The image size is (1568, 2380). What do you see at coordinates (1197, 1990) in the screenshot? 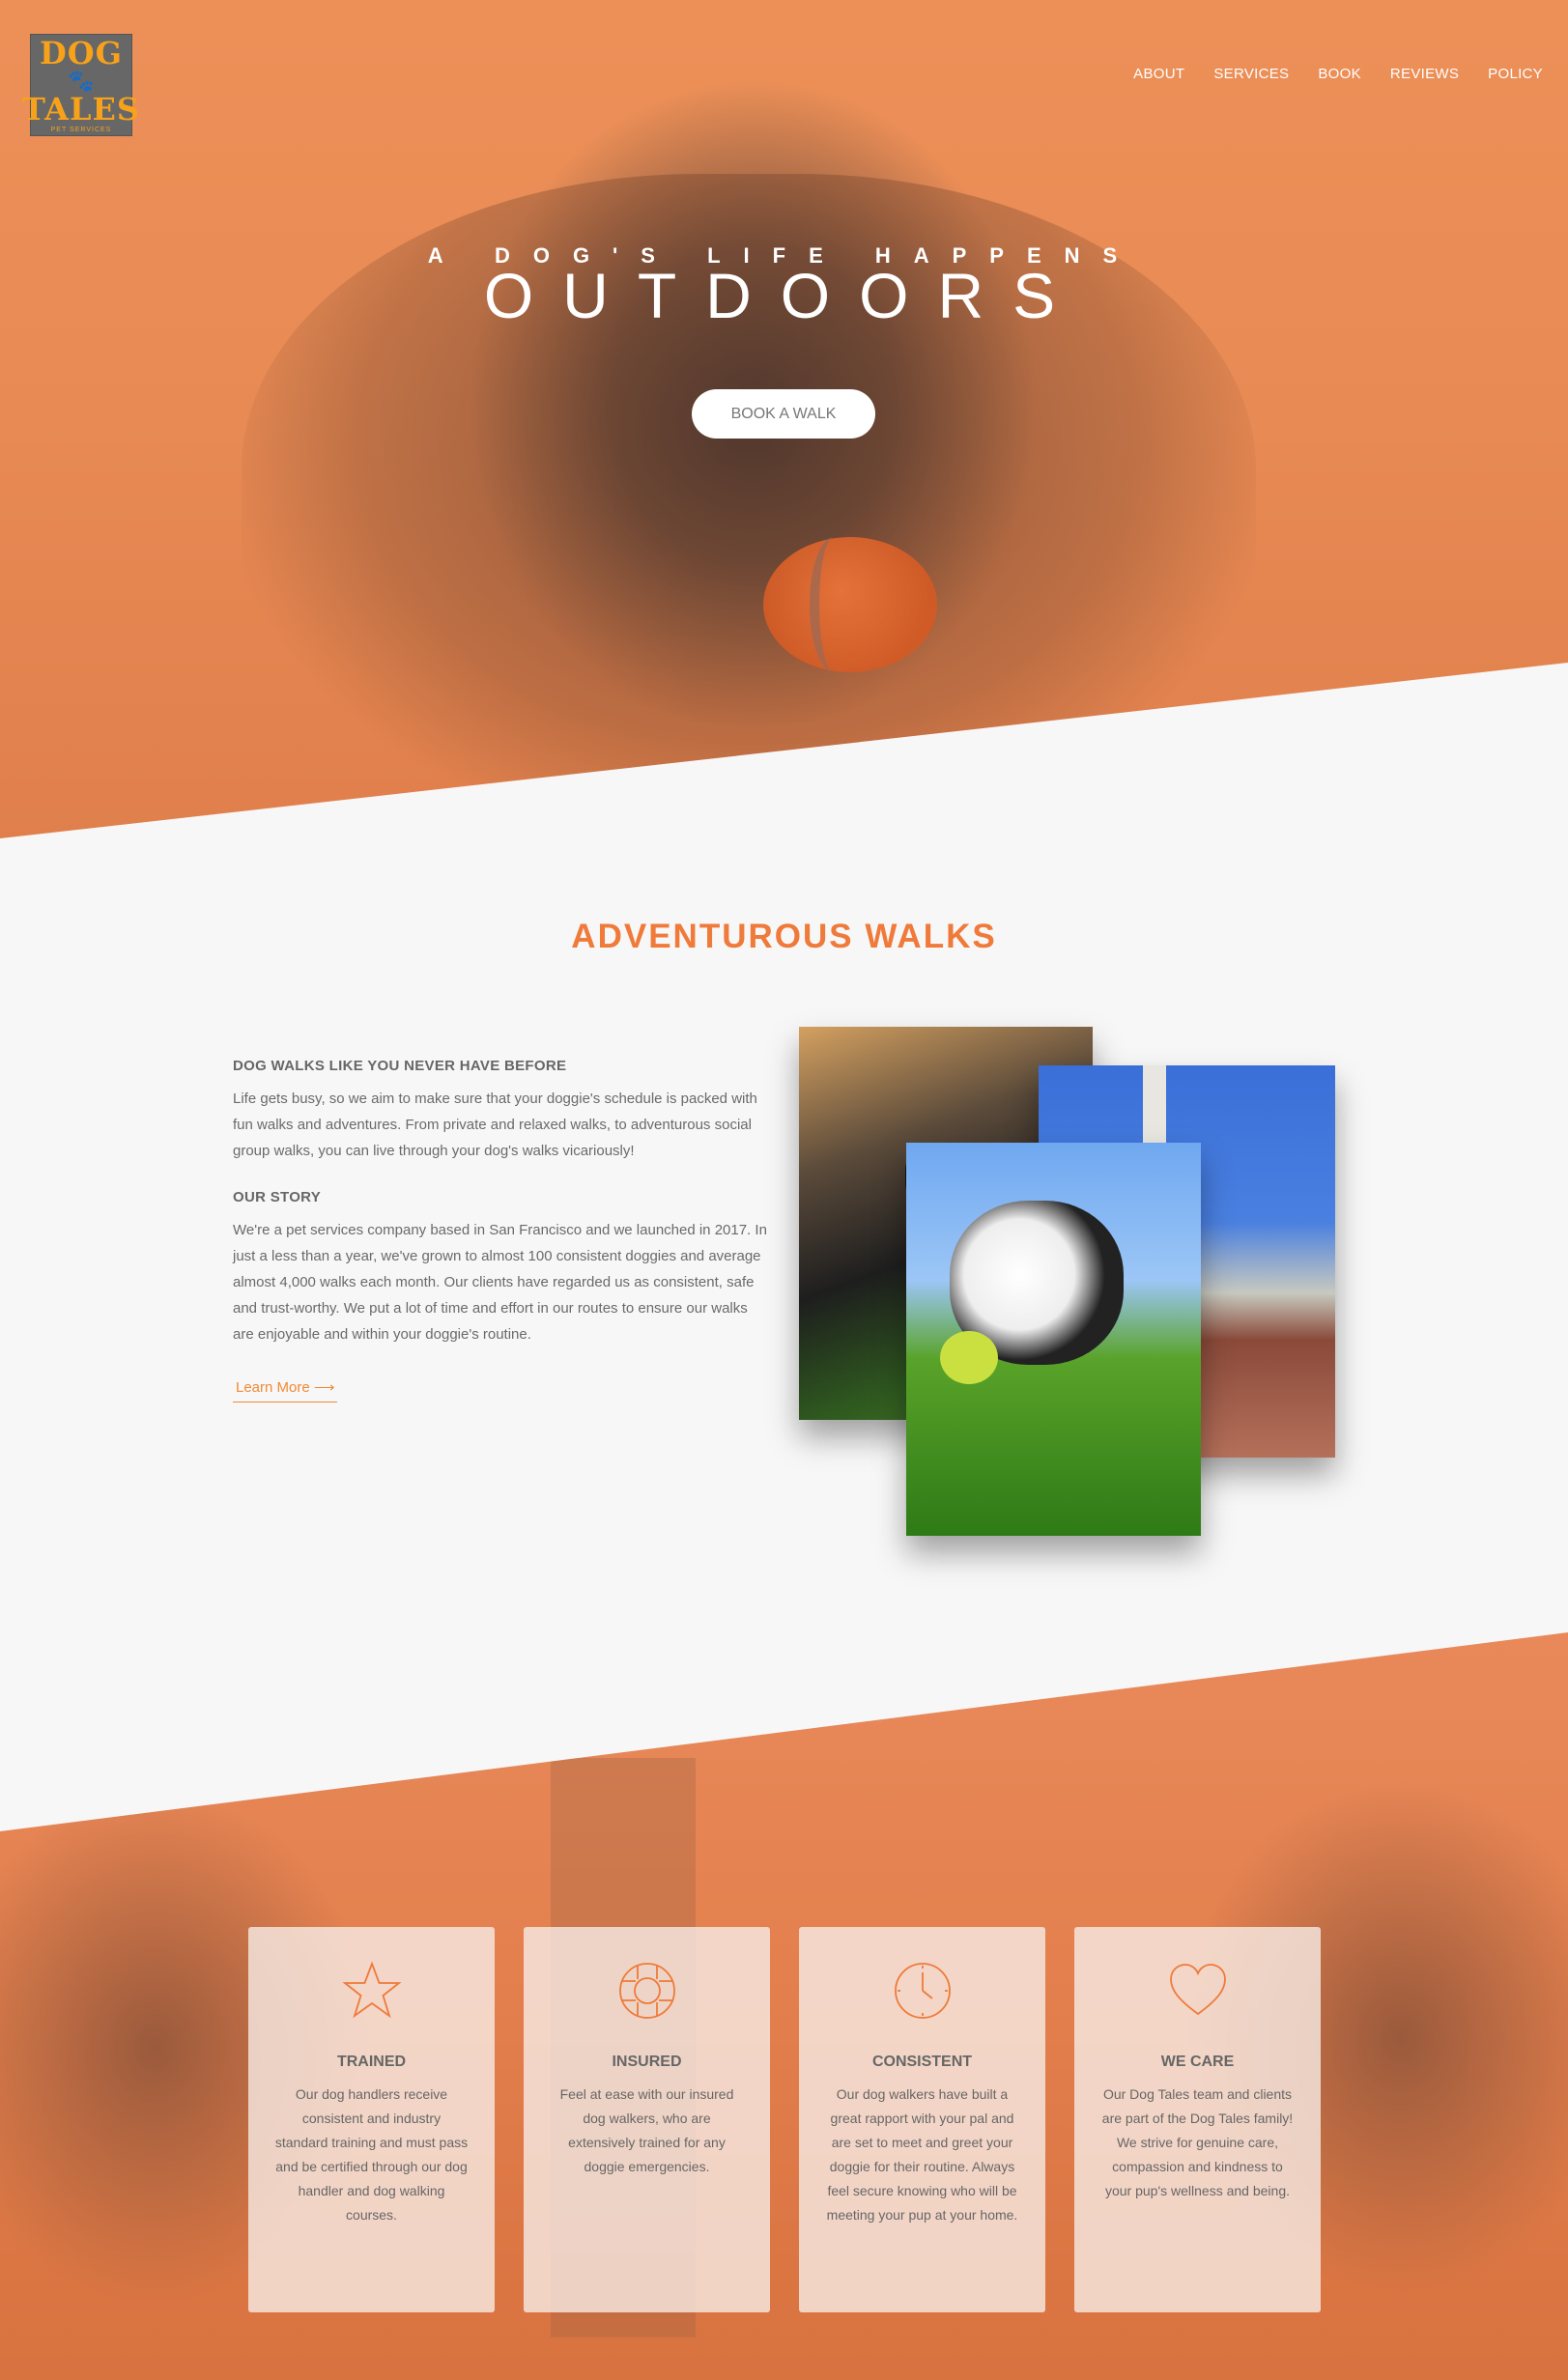
I see `heart-icon` at bounding box center [1197, 1990].